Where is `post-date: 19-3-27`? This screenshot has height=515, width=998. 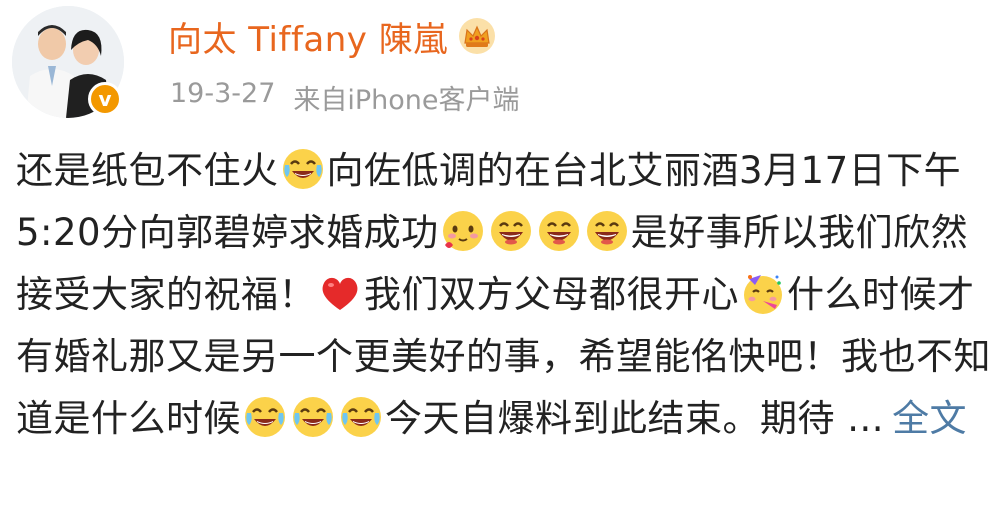 post-date: 19-3-27 is located at coordinates (223, 93).